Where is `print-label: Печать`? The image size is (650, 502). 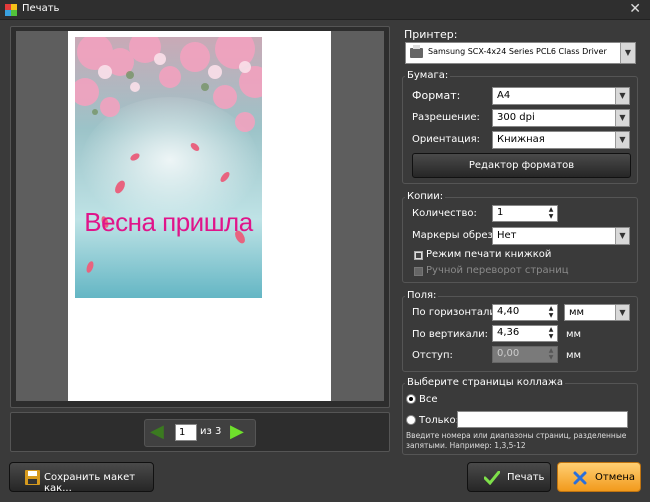
print-label: Печать is located at coordinates (526, 477).